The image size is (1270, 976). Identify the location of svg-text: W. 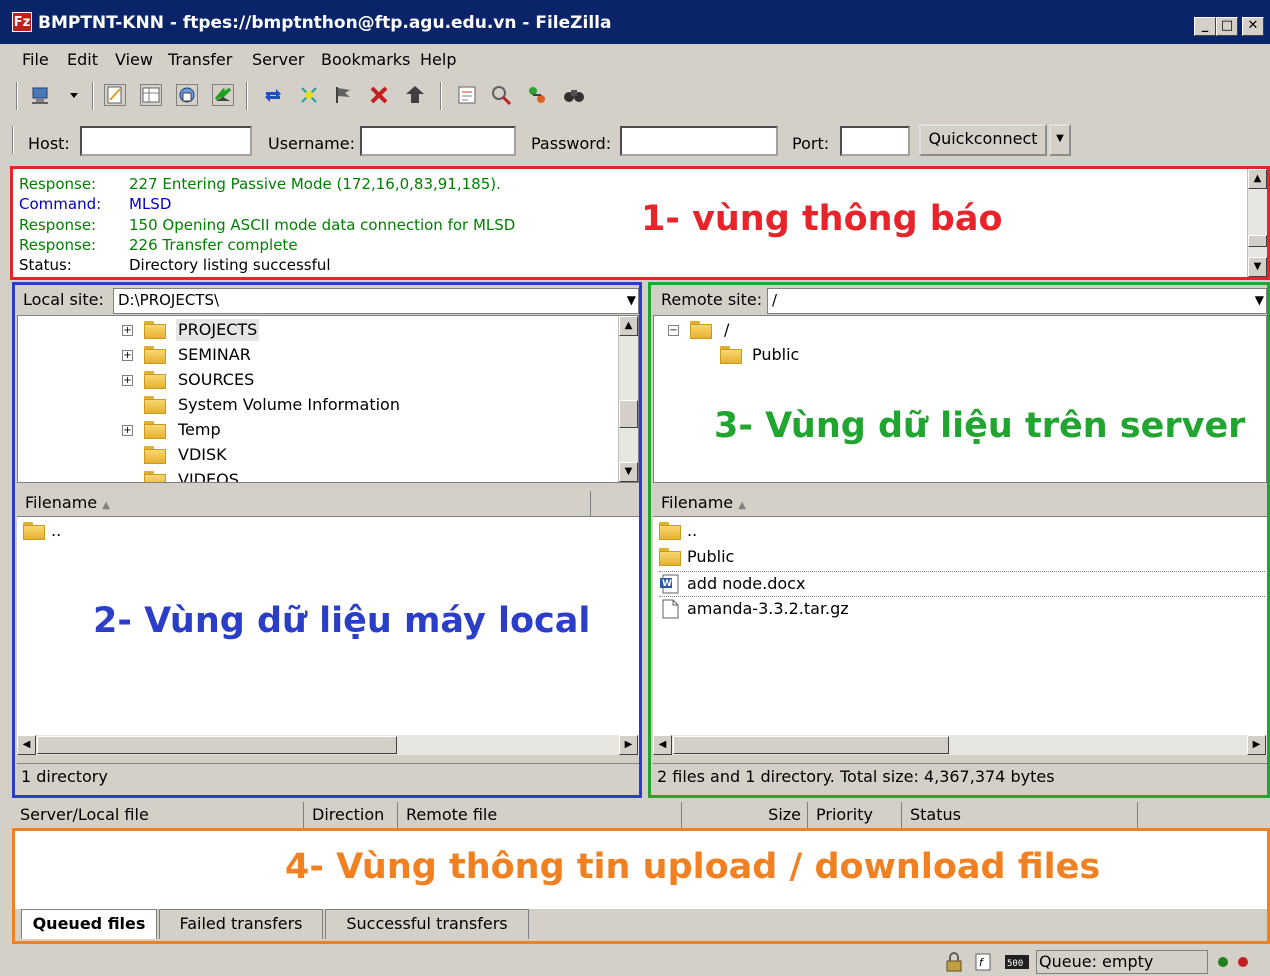
(667, 584).